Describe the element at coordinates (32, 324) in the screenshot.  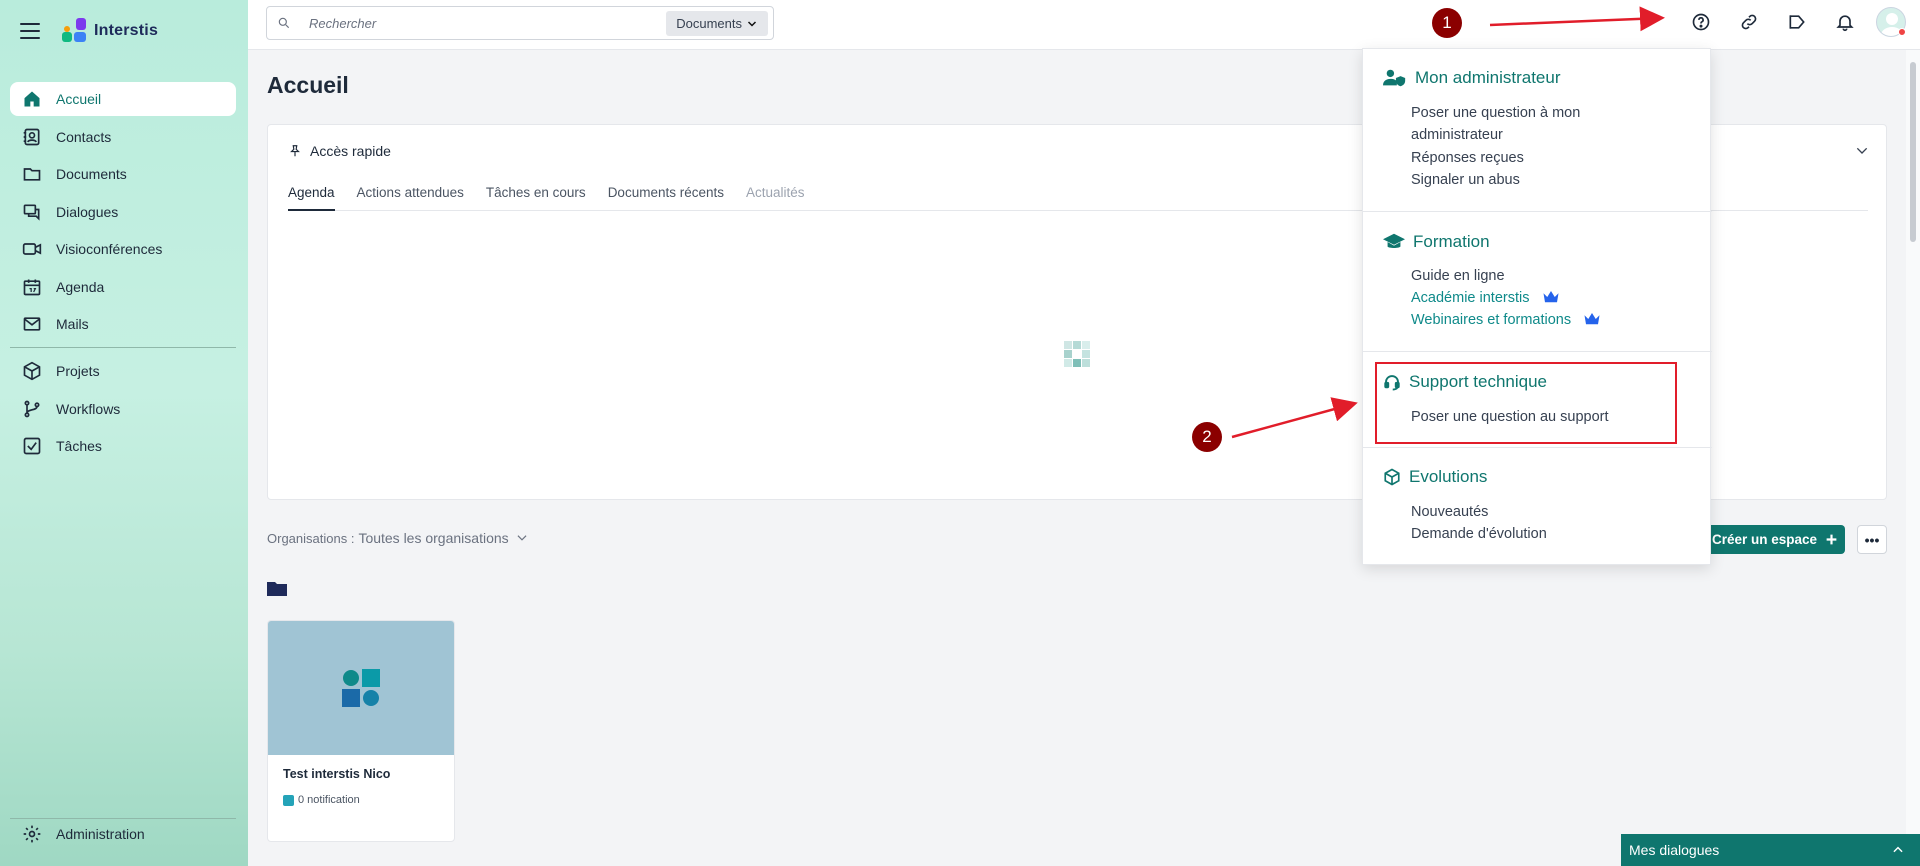
I see `mail-icon` at that location.